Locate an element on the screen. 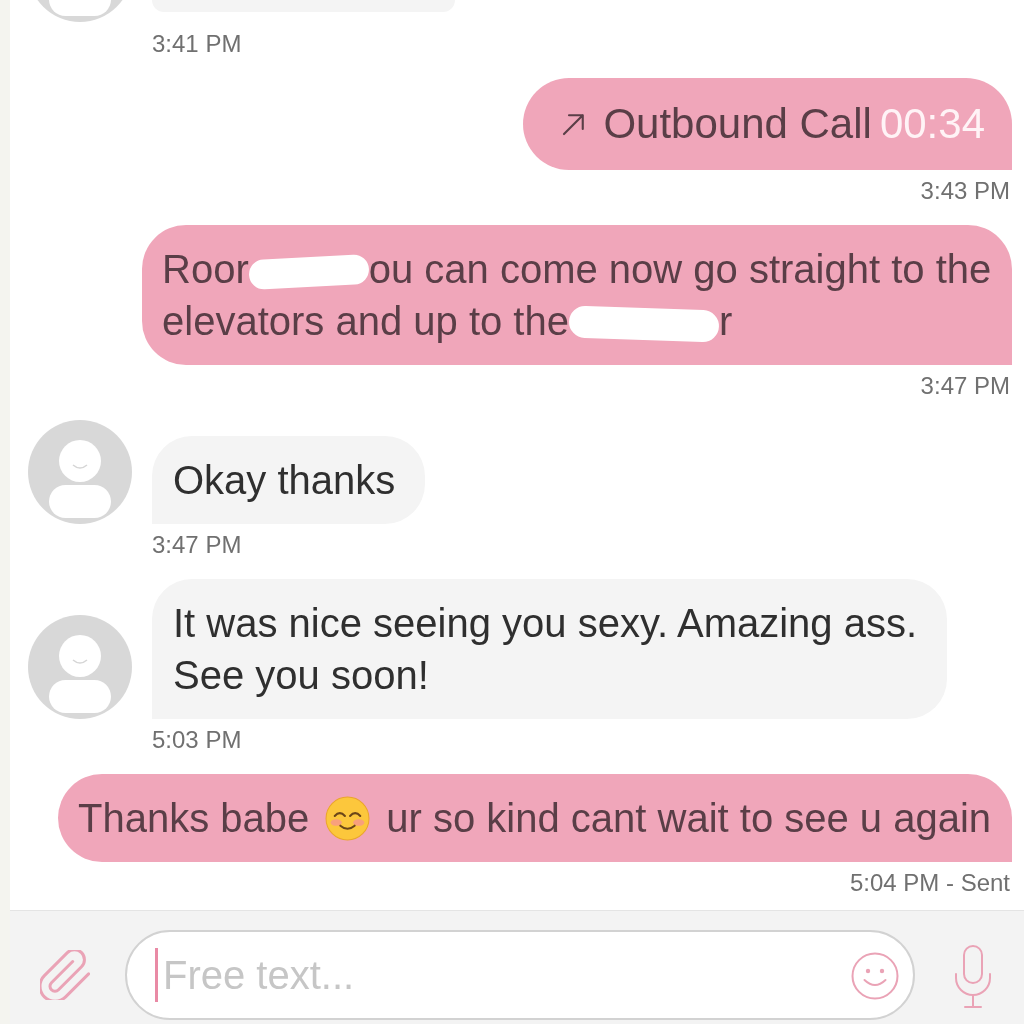  call-label: Outbound Call is located at coordinates (737, 124).